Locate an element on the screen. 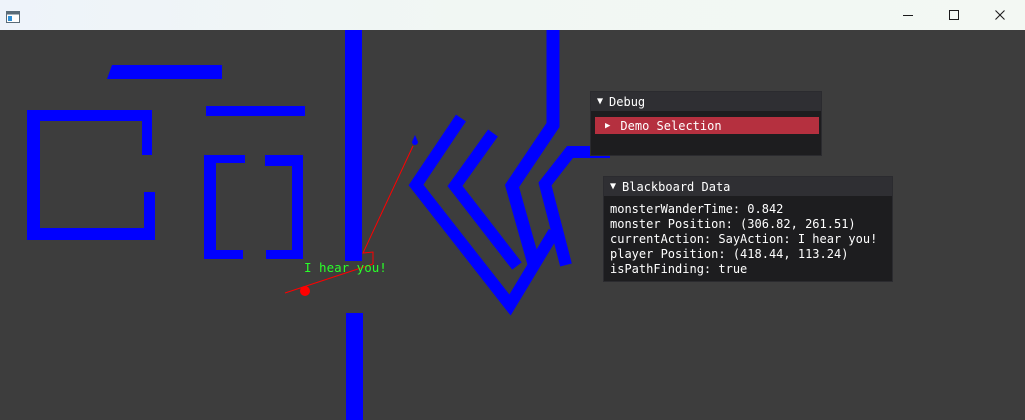  player-marker is located at coordinates (415, 140).